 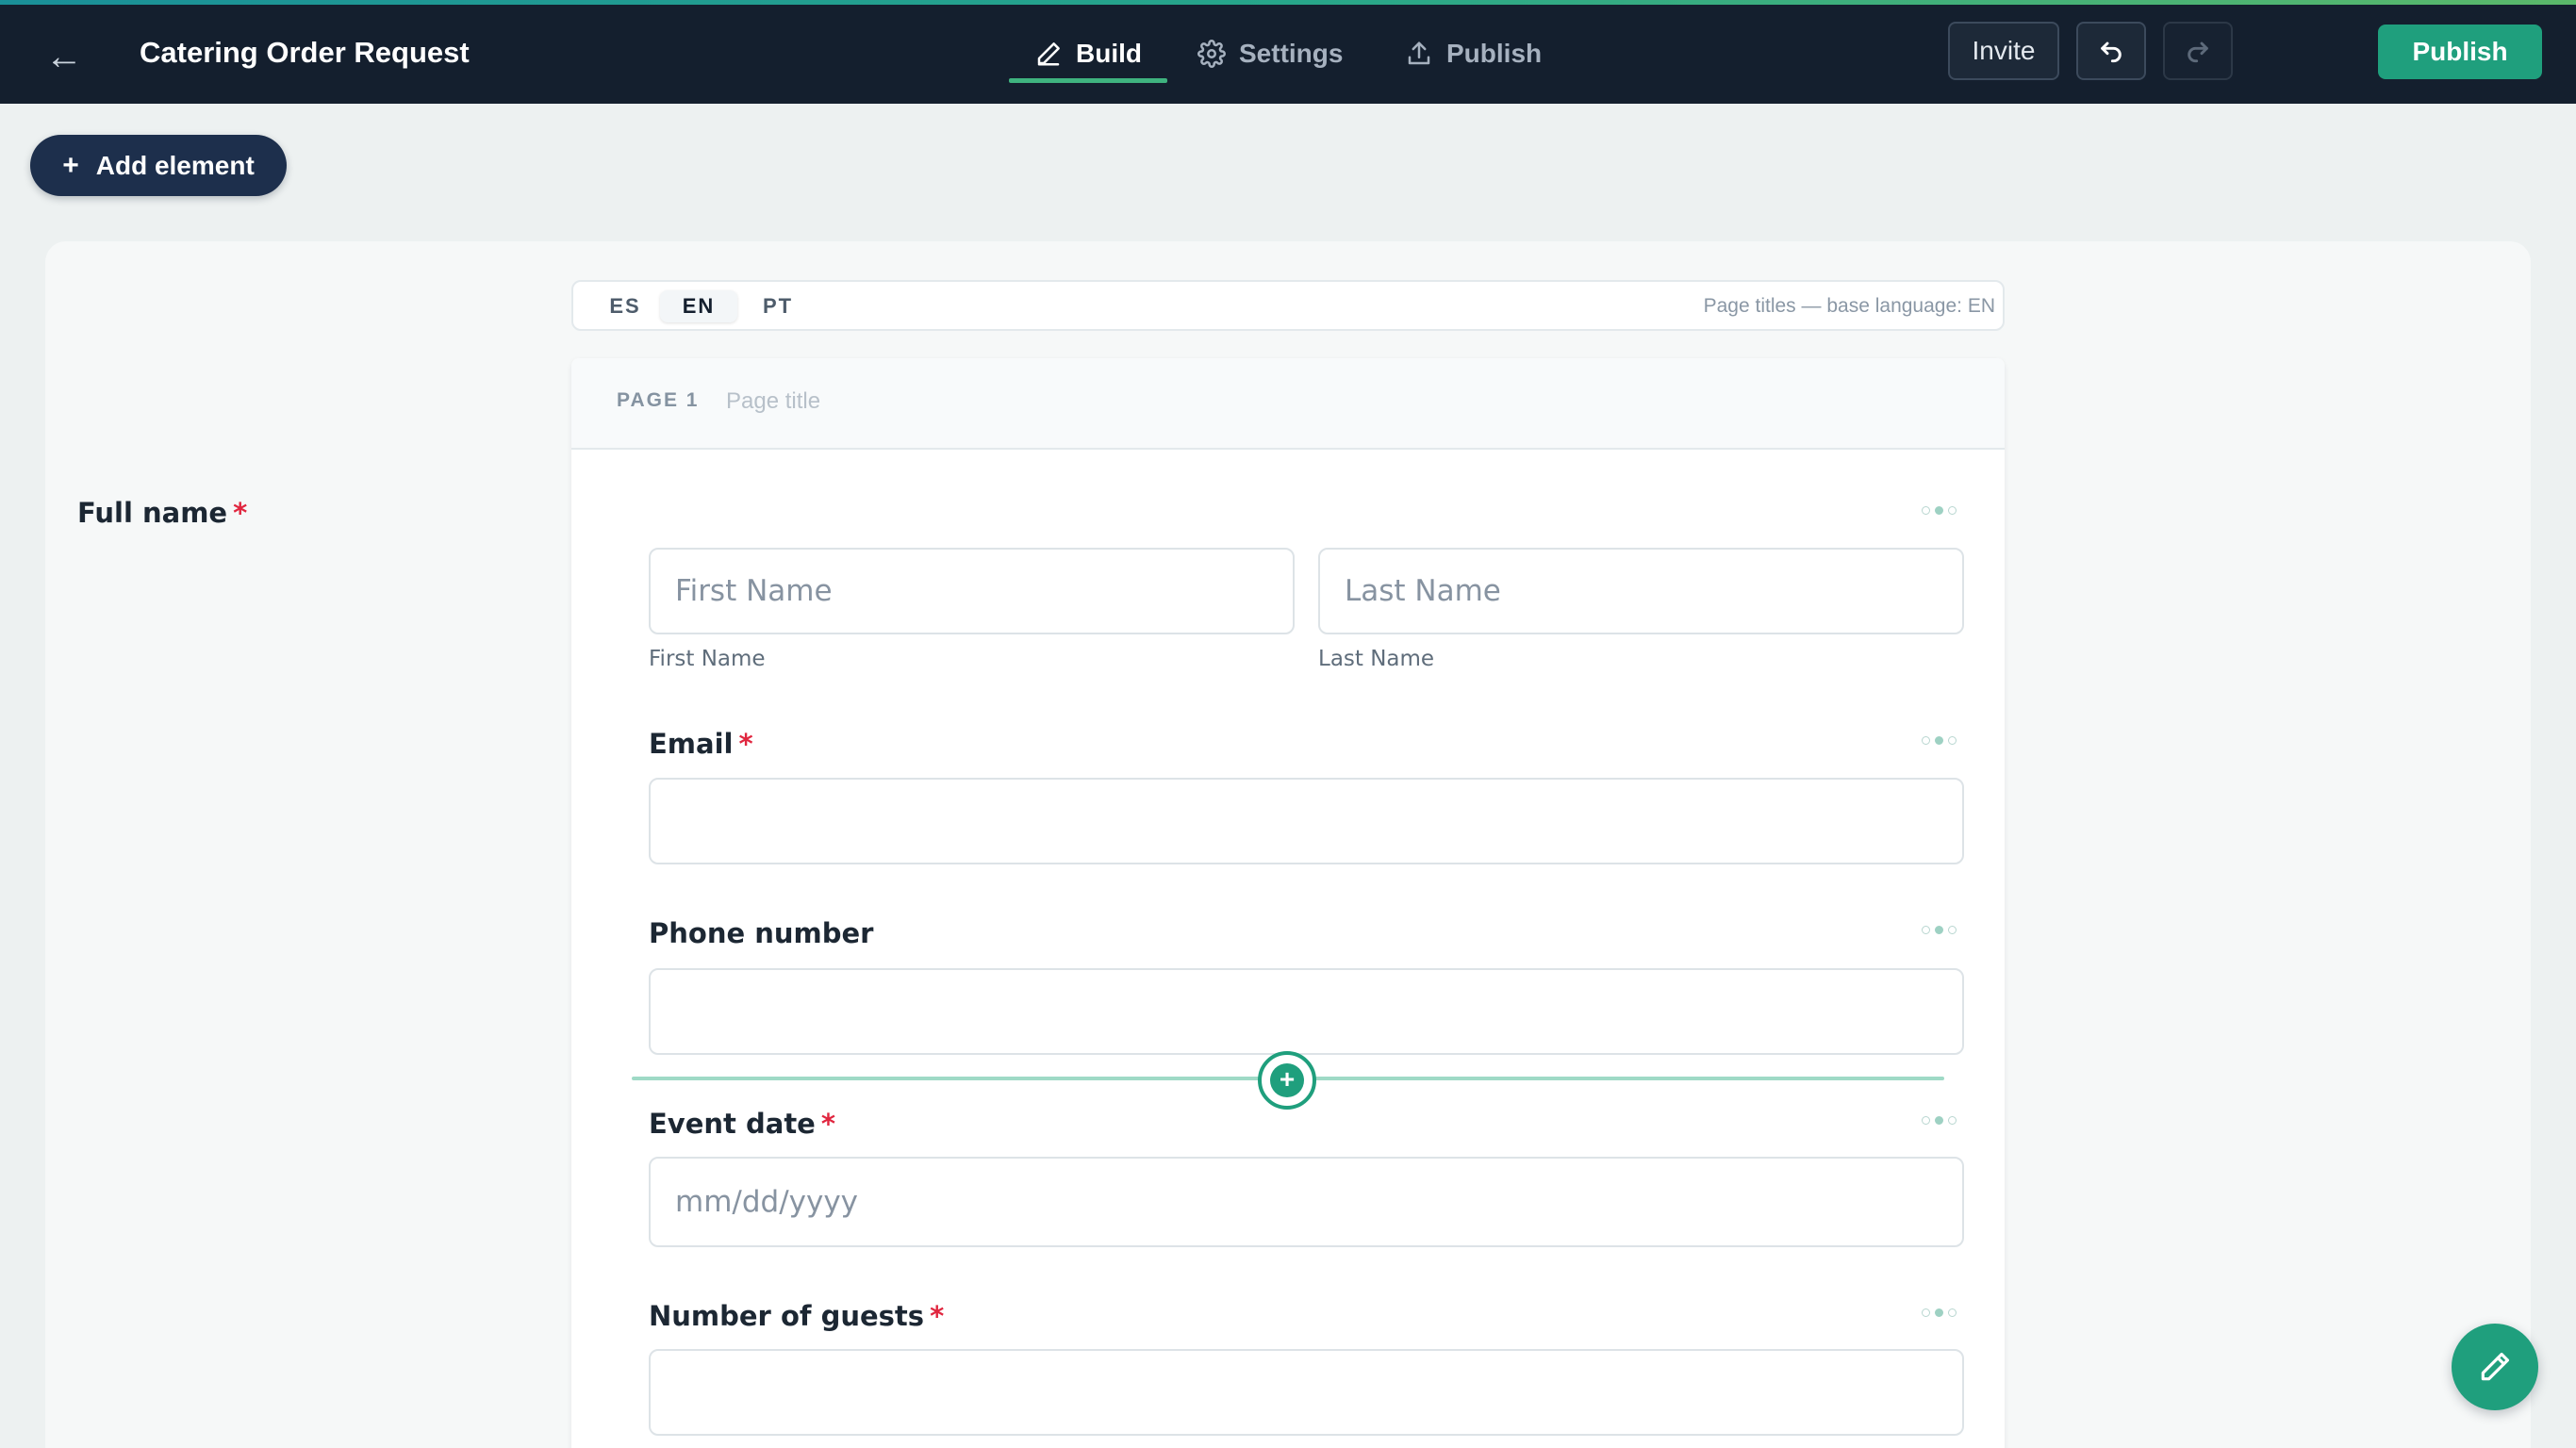 I want to click on redo-button, so click(x=2198, y=51).